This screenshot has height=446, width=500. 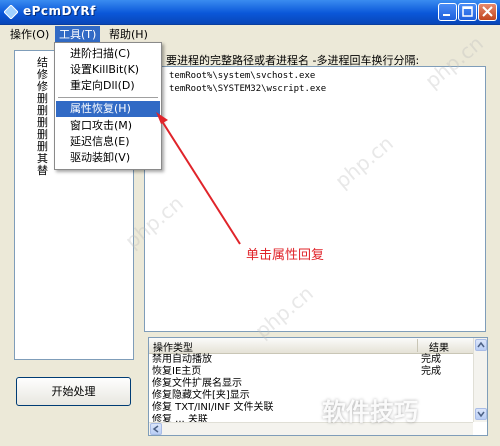 I want to click on menu-item-set-killbit: 设置KillBit(K), so click(x=108, y=70).